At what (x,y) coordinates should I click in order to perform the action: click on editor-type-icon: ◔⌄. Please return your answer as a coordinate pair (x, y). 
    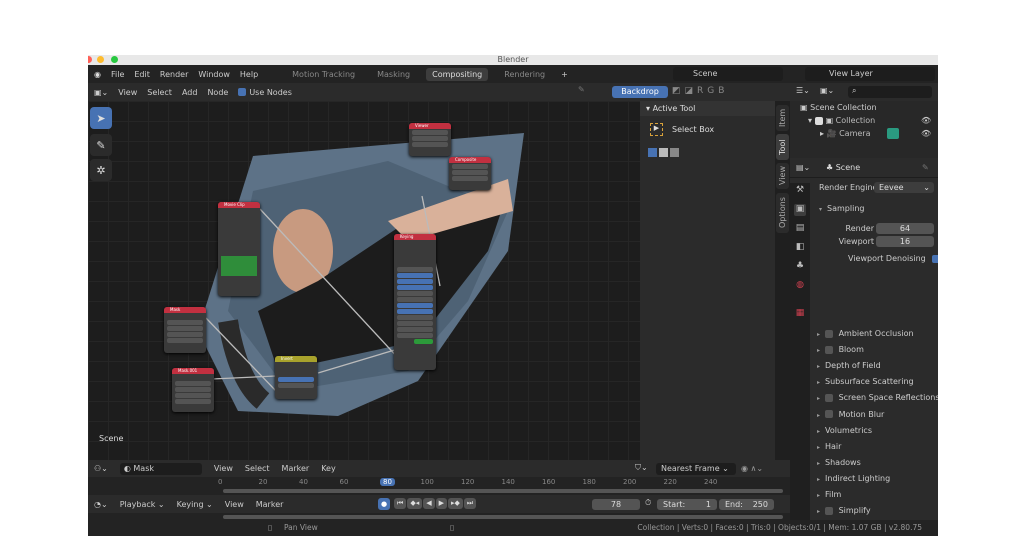
    Looking at the image, I should click on (101, 504).